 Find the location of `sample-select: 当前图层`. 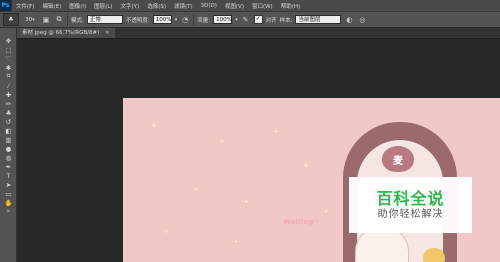

sample-select: 当前图层 is located at coordinates (318, 19).